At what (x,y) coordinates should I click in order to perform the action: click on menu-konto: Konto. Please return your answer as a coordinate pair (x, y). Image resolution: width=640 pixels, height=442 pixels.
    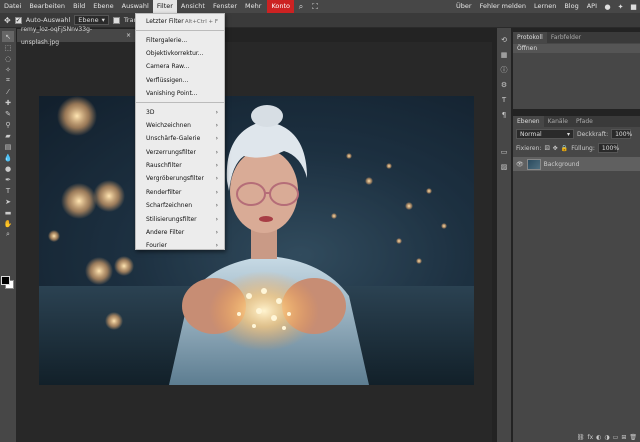
    Looking at the image, I should click on (281, 6).